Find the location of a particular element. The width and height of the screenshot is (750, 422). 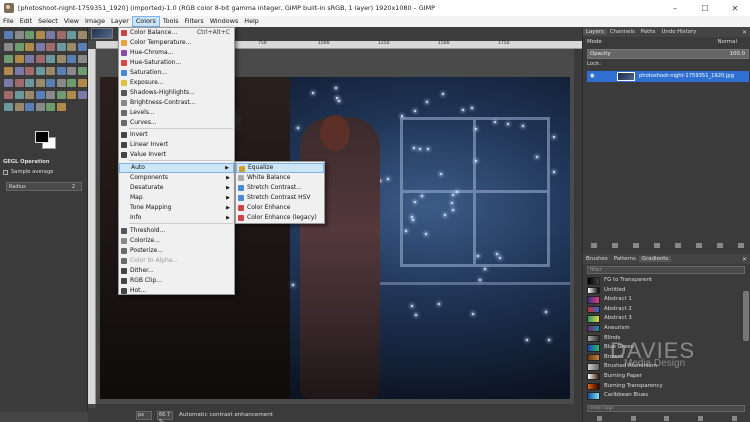

tab-undo-history: Undo History is located at coordinates (678, 32).